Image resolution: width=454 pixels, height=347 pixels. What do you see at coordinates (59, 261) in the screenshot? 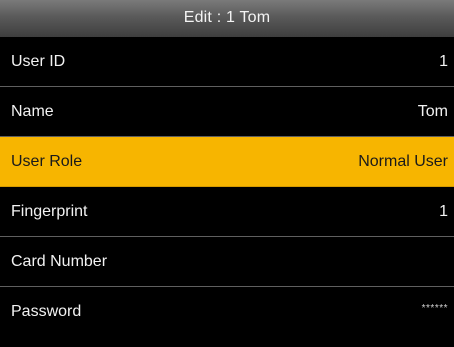
I see `menu-item-label: Card Number` at bounding box center [59, 261].